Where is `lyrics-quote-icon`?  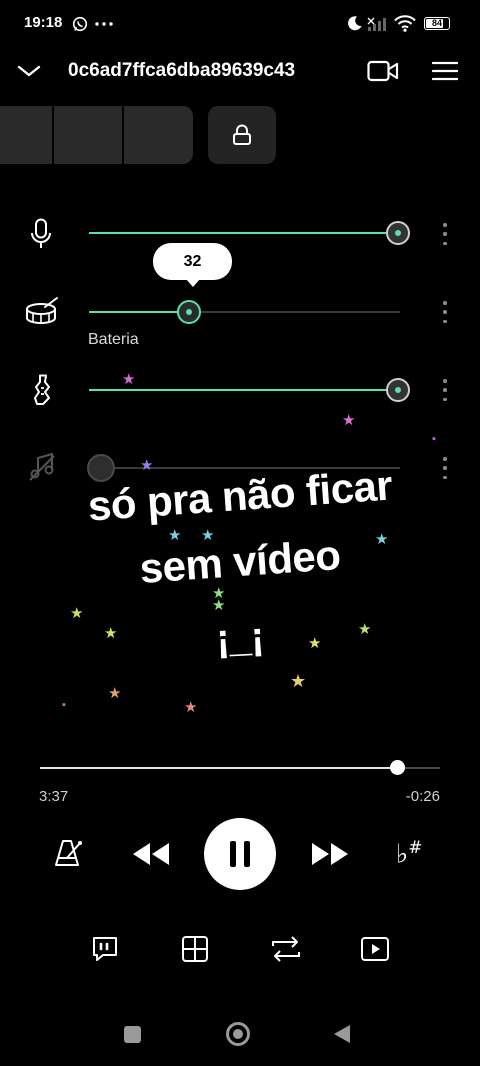 lyrics-quote-icon is located at coordinates (105, 949).